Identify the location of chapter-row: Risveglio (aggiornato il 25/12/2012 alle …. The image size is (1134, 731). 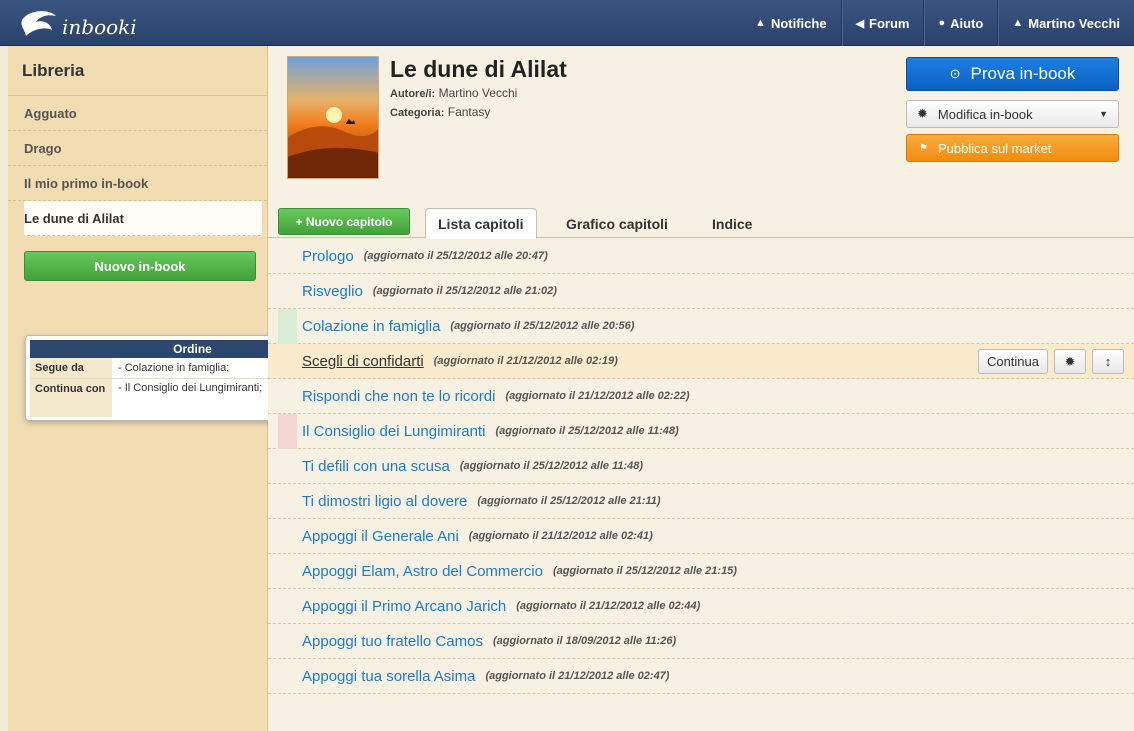
(701, 291).